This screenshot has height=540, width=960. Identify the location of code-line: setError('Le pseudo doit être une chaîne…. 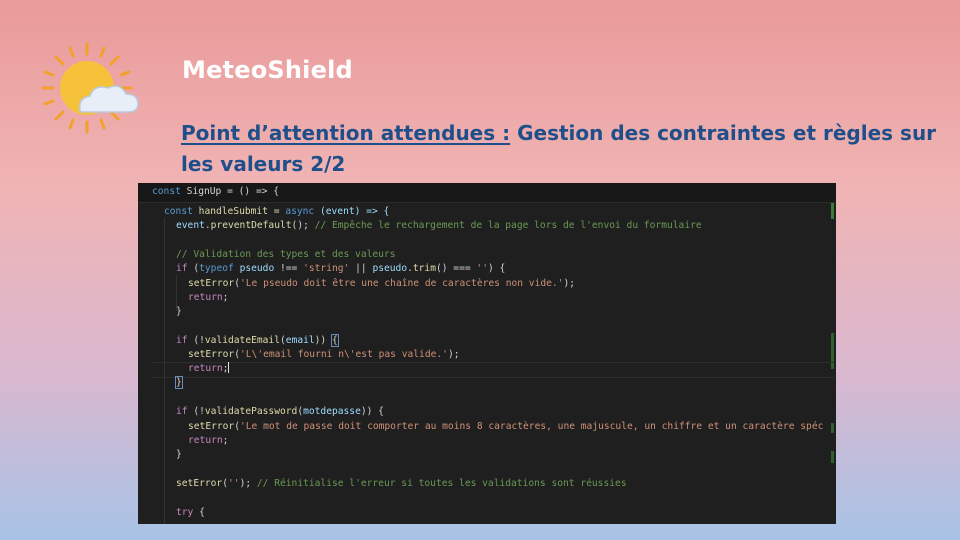
(382, 283).